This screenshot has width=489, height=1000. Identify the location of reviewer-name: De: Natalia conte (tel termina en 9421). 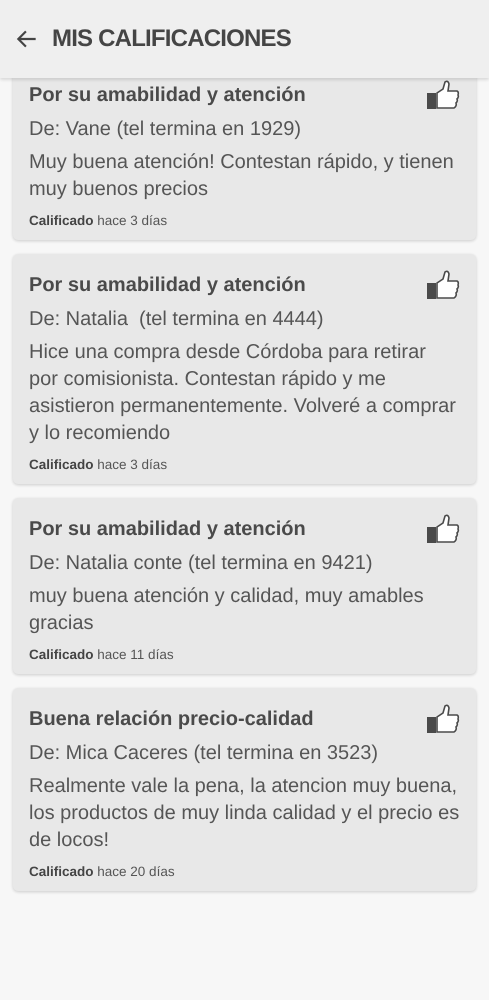
(201, 563).